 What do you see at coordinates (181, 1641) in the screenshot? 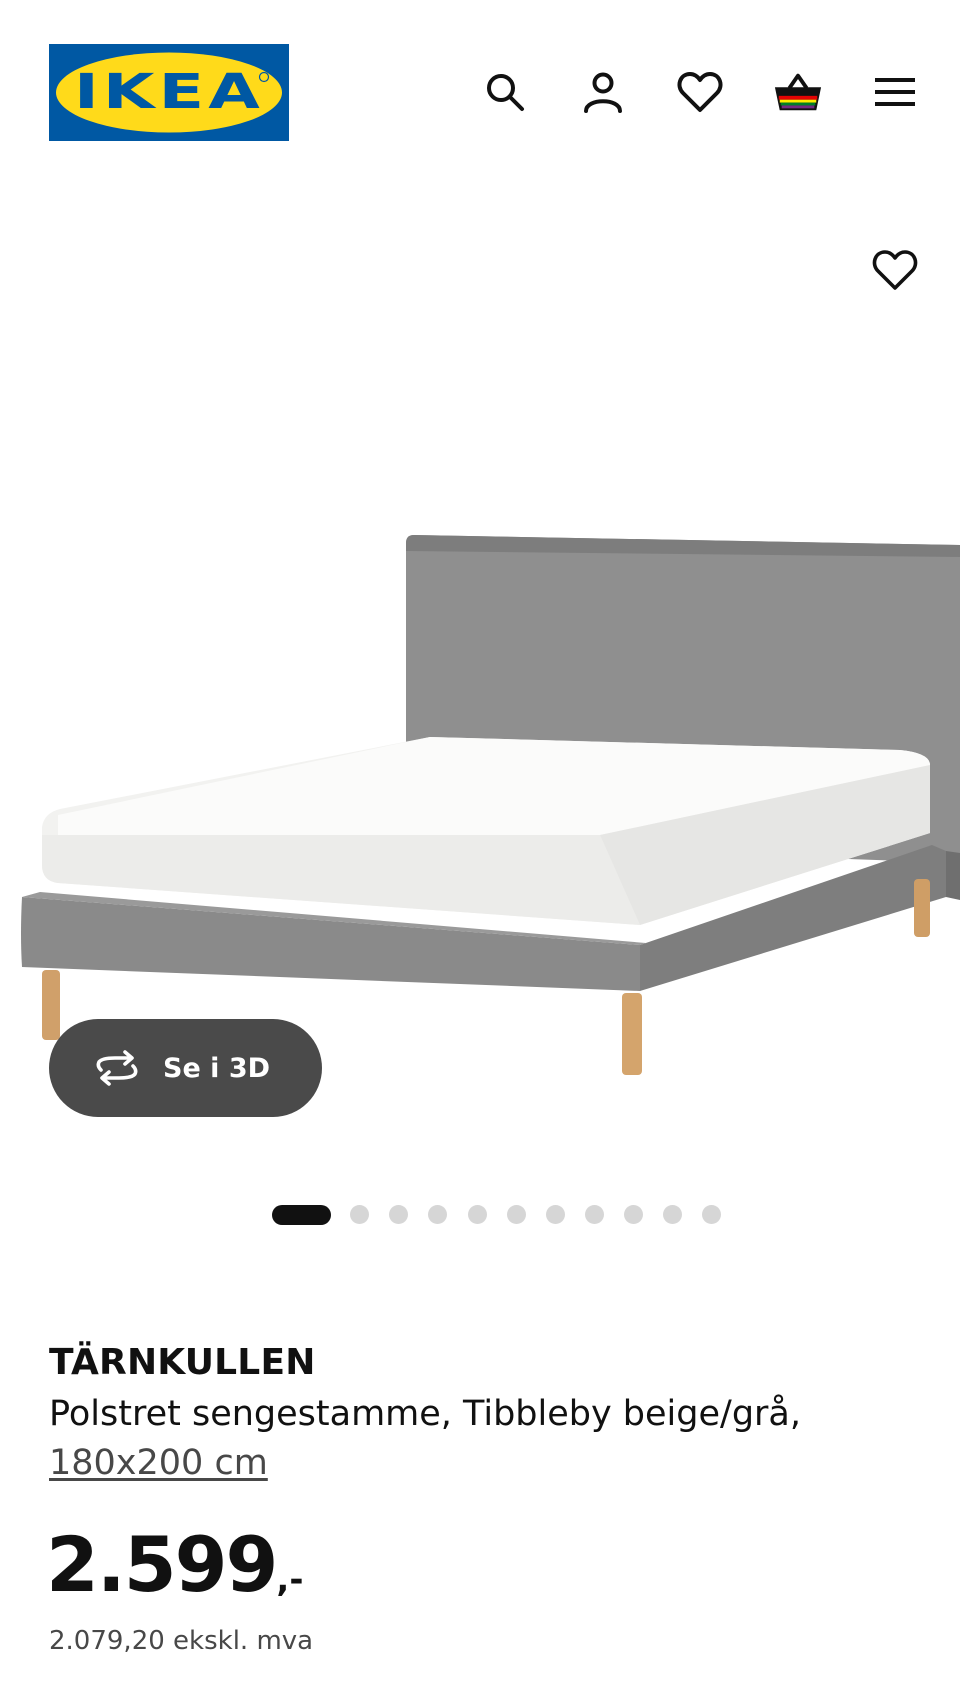
I see `price-excl-vat: 2.079,20 ekskl. mva` at bounding box center [181, 1641].